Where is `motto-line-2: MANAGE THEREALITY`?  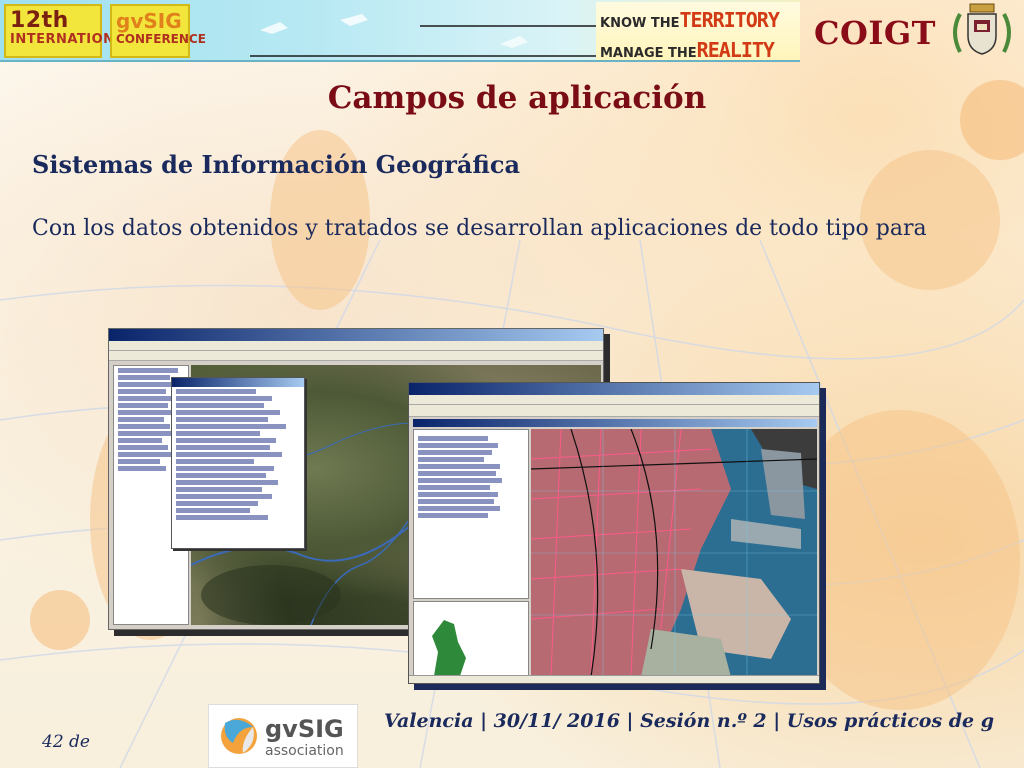
motto-line-2: MANAGE THEREALITY is located at coordinates (687, 50).